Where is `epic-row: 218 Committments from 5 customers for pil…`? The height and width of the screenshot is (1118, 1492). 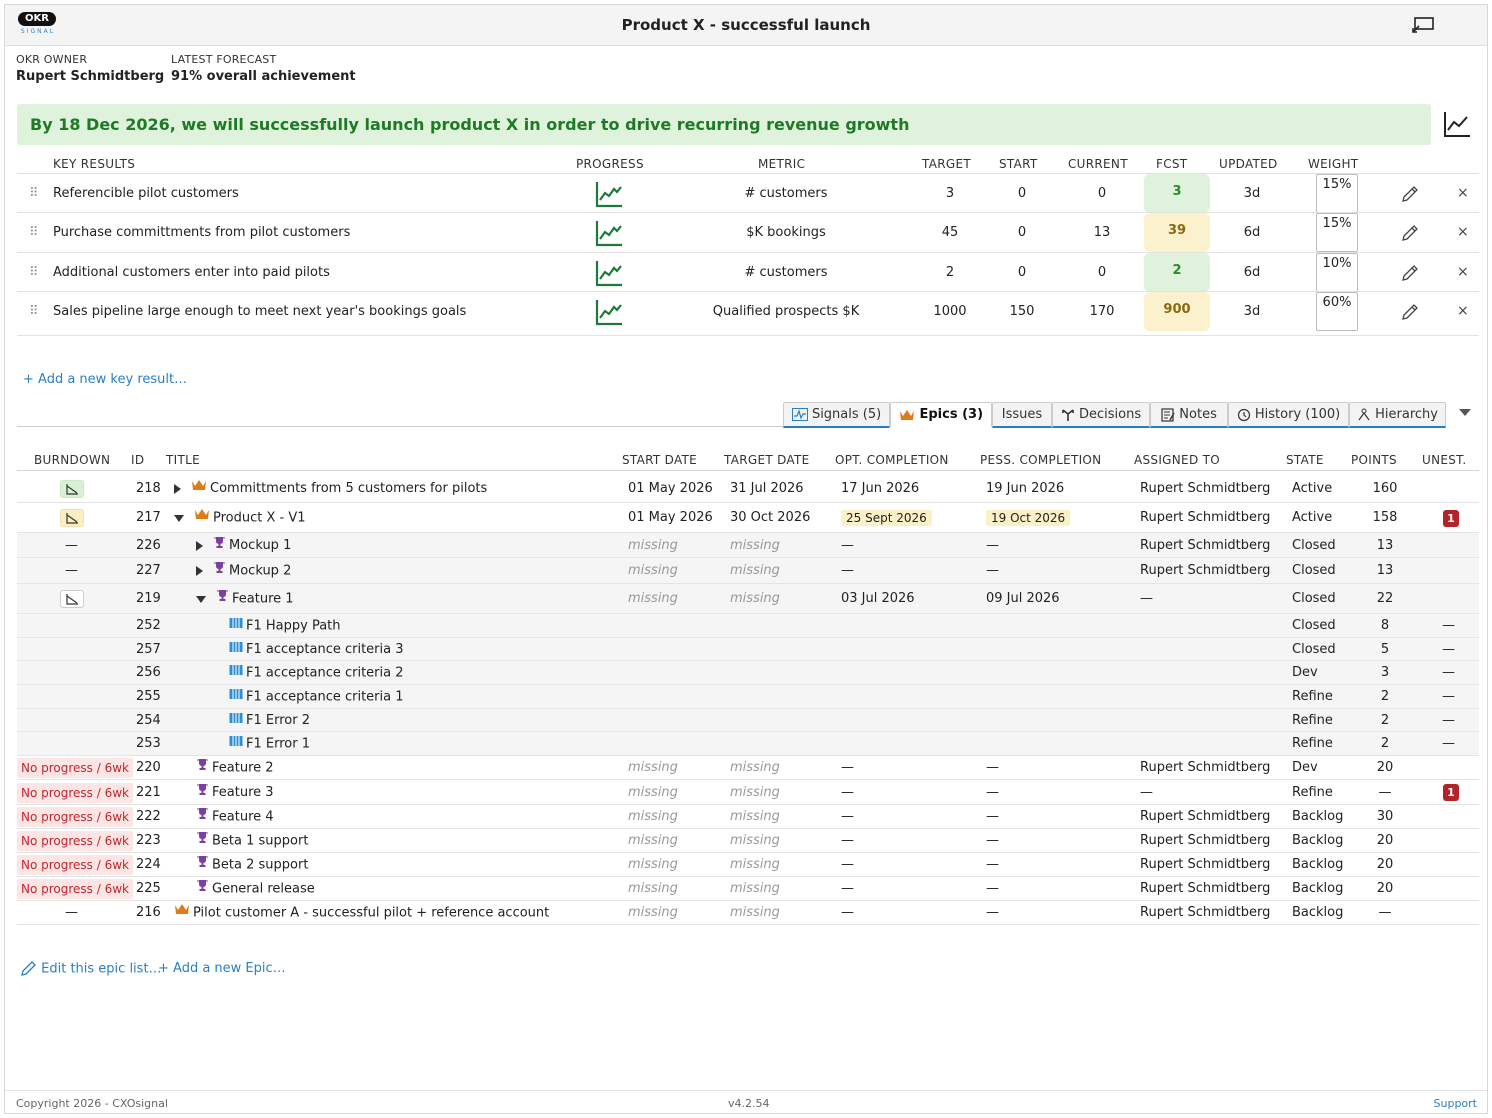 epic-row: 218 Committments from 5 customers for pil… is located at coordinates (748, 488).